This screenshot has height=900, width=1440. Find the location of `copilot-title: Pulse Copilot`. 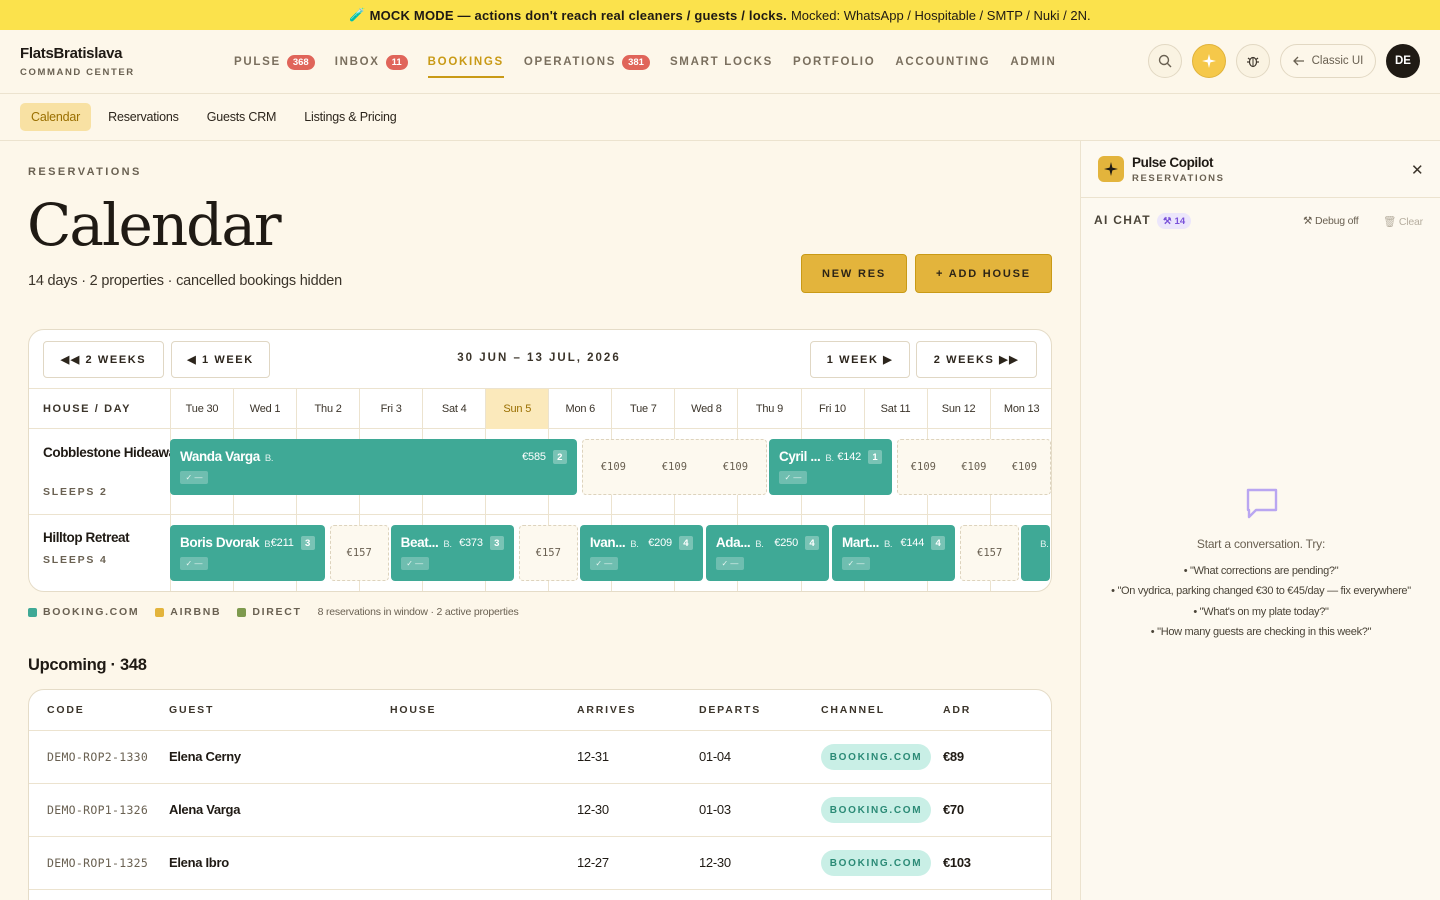

copilot-title: Pulse Copilot is located at coordinates (1173, 162).